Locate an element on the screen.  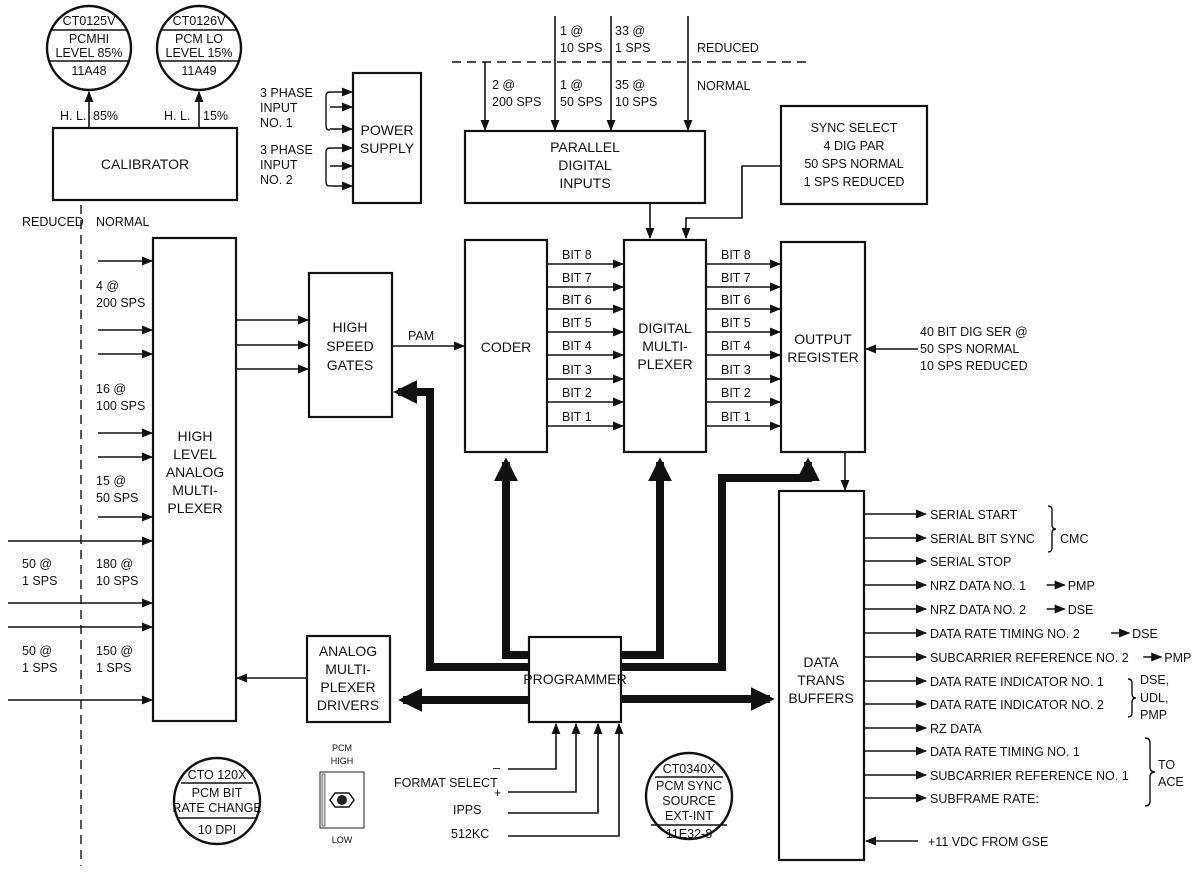
serial-input-label: 40 BIT DIG SER @ is located at coordinates (974, 332).